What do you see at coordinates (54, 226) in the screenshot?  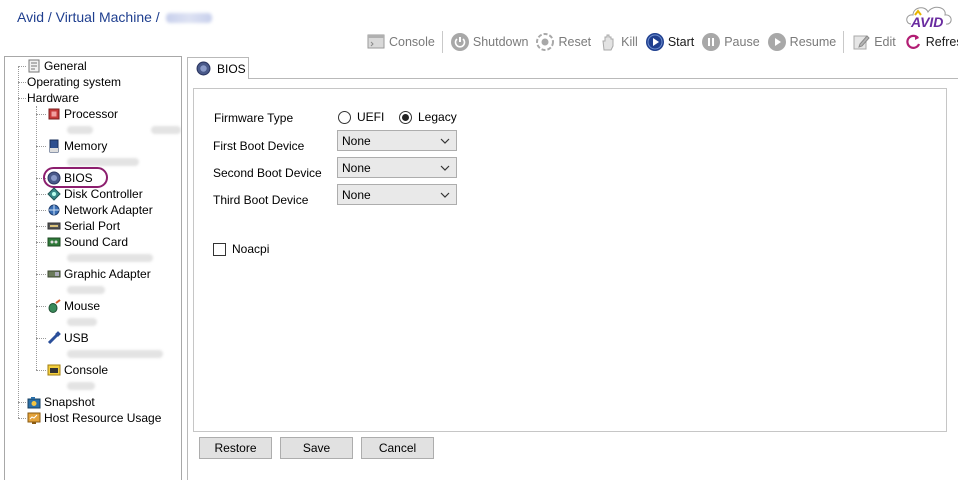 I see `serial-port-icon` at bounding box center [54, 226].